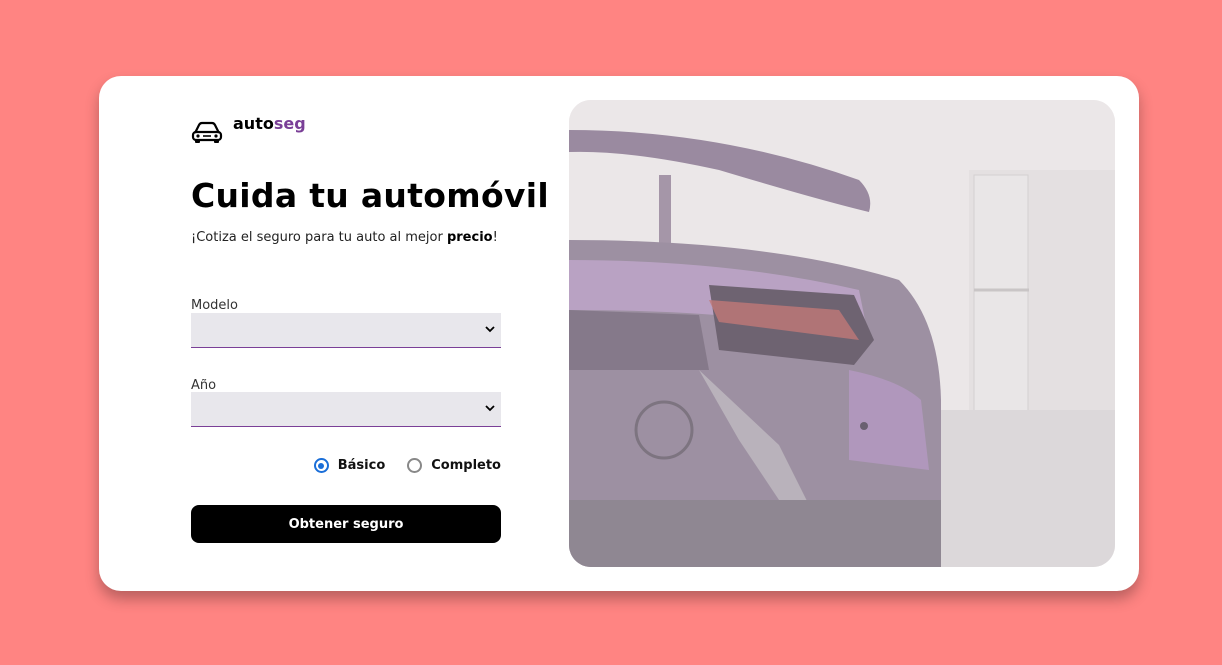 The width and height of the screenshot is (1222, 665). I want to click on plan-radio-group: Básico Completo, so click(396, 465).